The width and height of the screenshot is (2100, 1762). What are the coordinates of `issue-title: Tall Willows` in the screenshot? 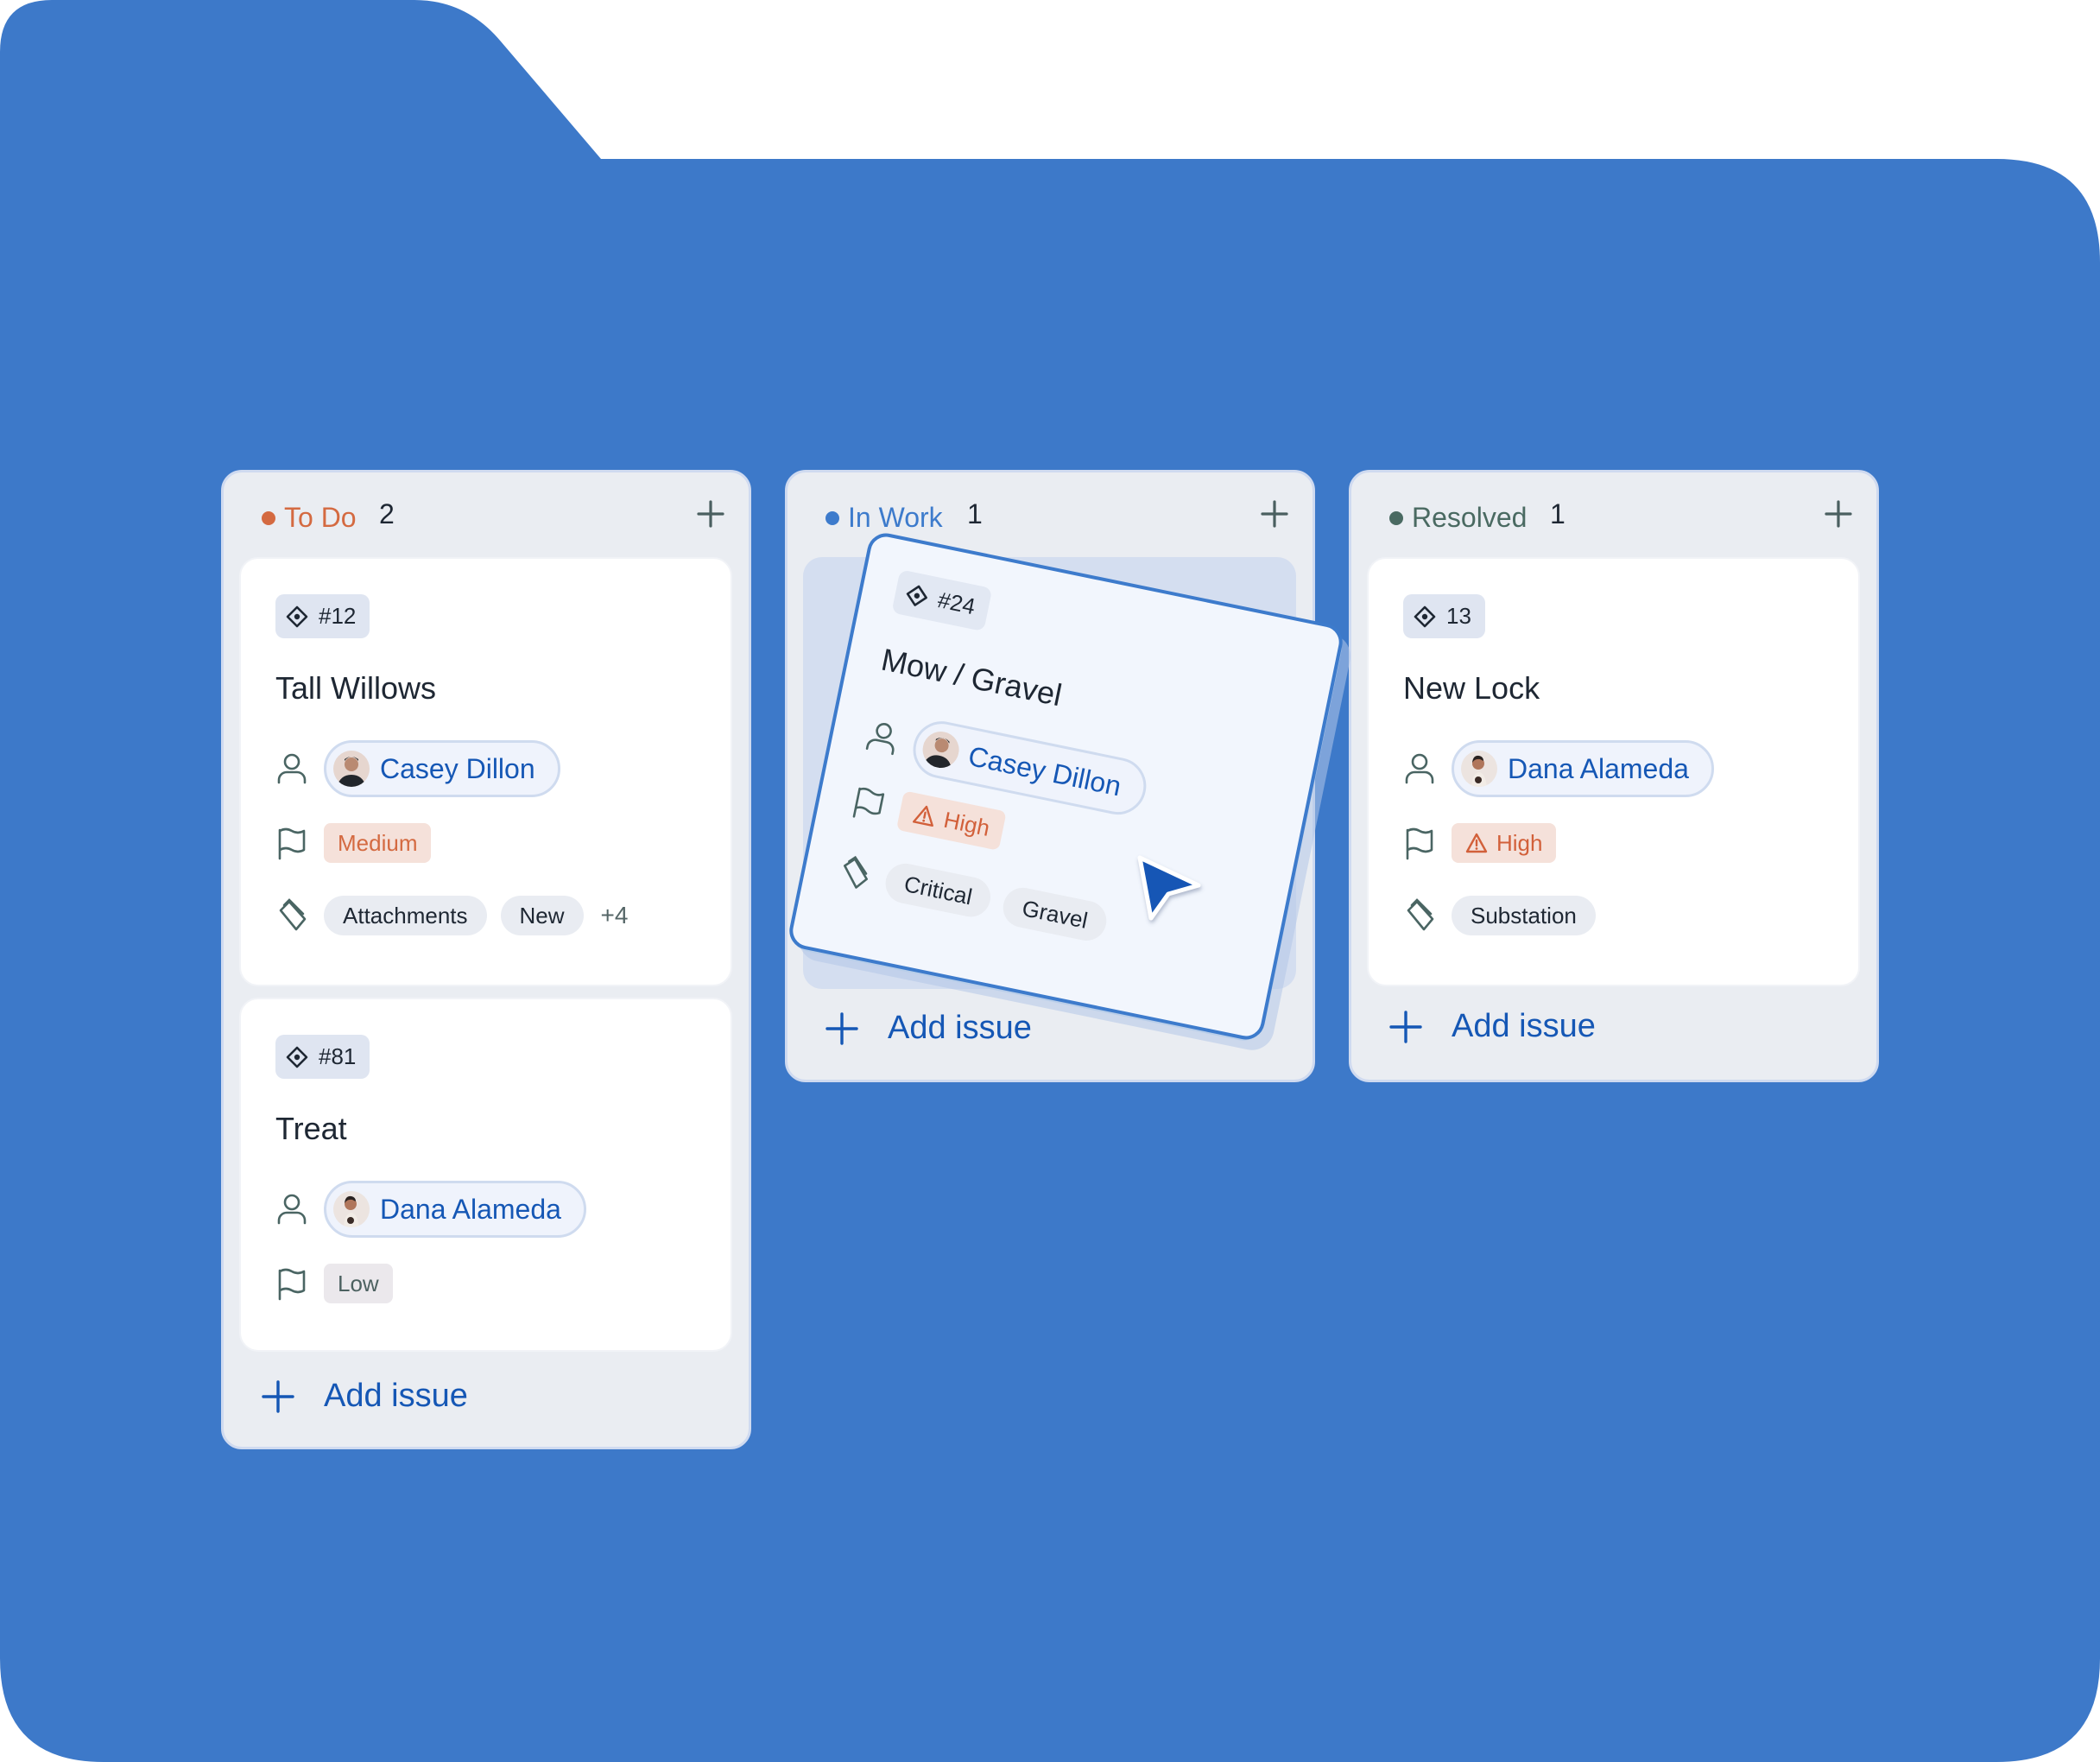 It's located at (356, 688).